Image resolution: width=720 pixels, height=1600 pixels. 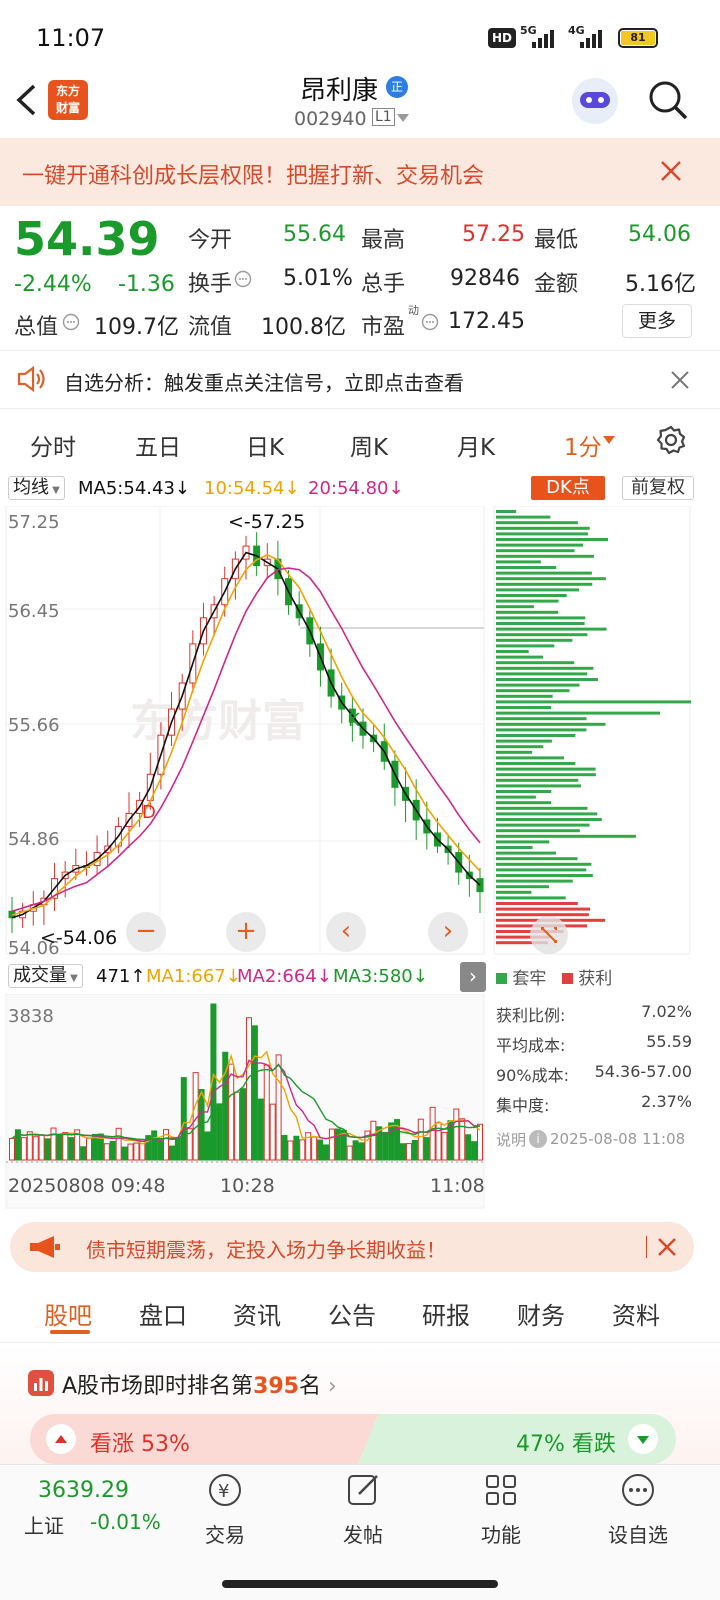 What do you see at coordinates (71, 322) in the screenshot?
I see `mcap-info-icon` at bounding box center [71, 322].